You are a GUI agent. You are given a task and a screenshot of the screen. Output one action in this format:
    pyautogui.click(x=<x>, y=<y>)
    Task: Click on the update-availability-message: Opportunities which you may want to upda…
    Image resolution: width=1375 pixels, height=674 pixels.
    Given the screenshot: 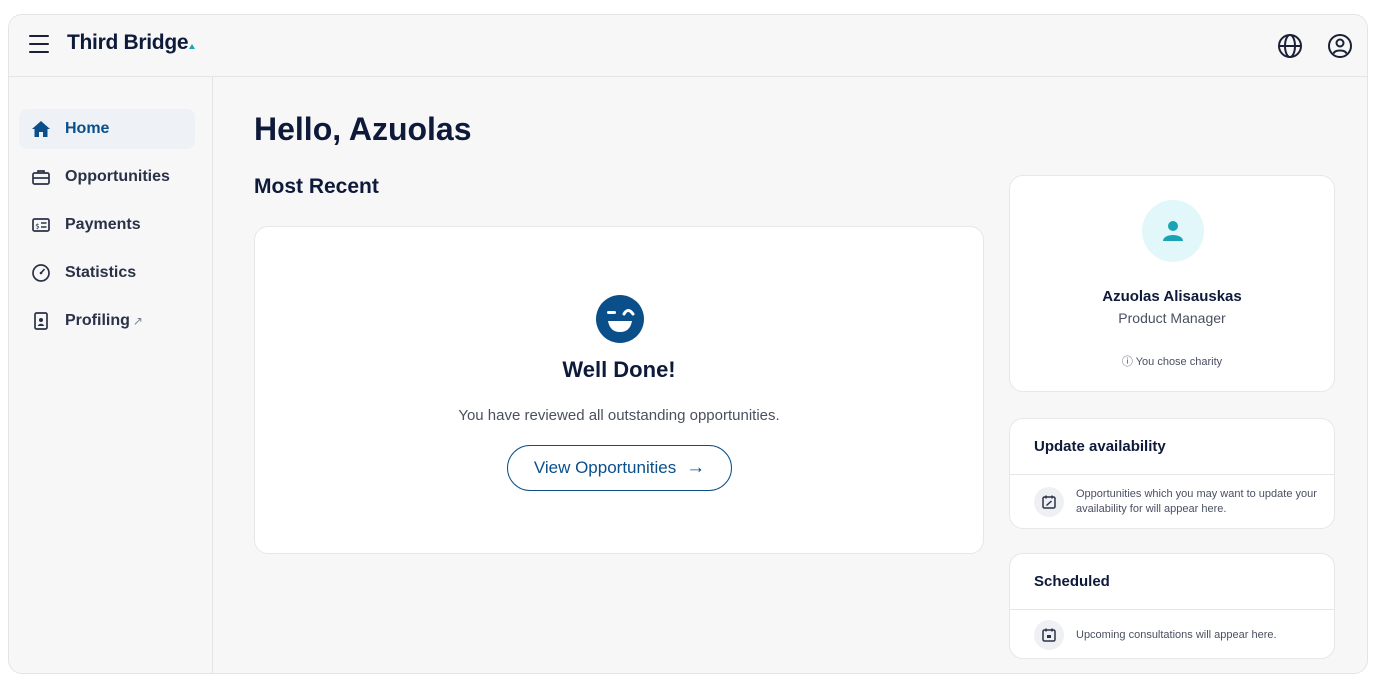 What is the action you would take?
    pyautogui.click(x=1196, y=501)
    